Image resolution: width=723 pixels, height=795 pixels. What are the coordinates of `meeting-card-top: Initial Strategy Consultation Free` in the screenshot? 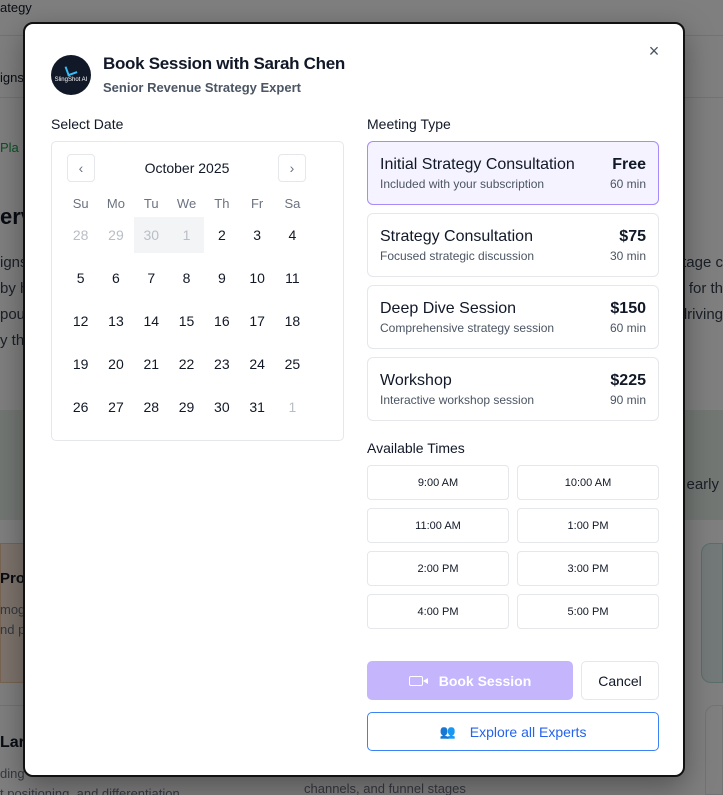 It's located at (513, 165).